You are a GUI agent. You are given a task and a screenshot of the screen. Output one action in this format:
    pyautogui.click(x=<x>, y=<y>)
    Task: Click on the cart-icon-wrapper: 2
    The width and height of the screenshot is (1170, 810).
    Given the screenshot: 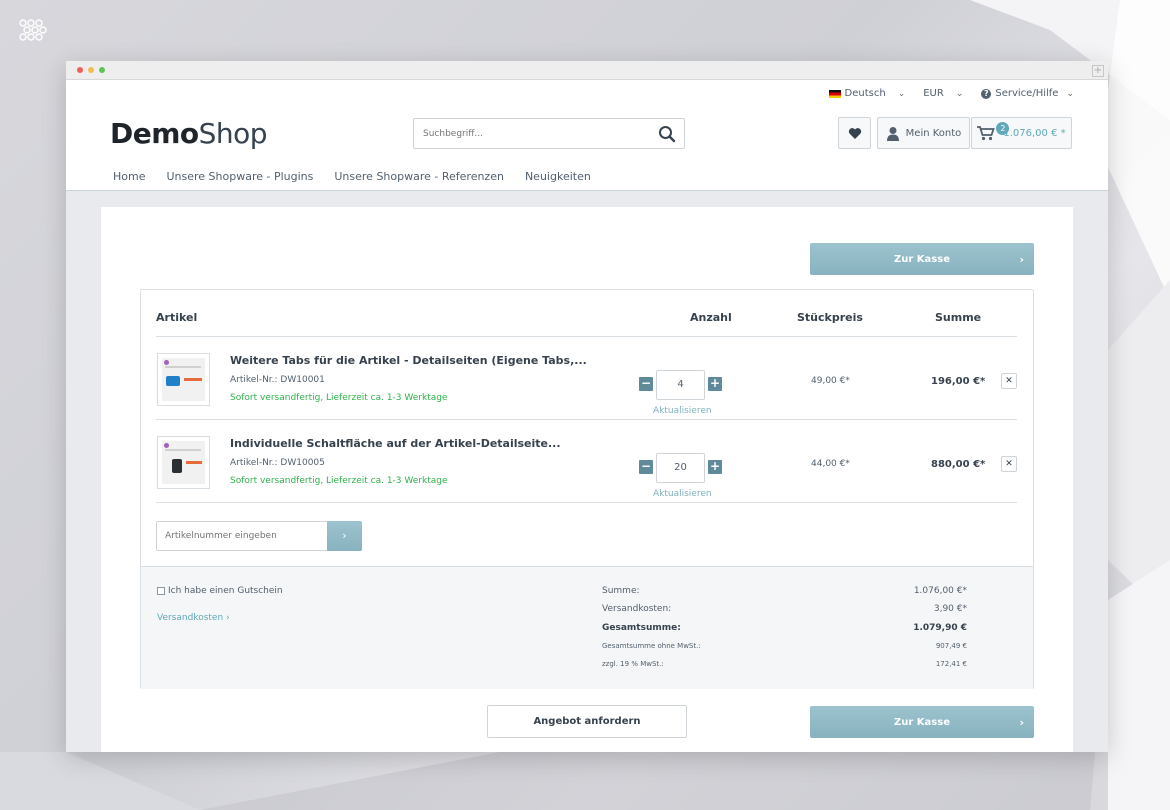 What is the action you would take?
    pyautogui.click(x=993, y=131)
    